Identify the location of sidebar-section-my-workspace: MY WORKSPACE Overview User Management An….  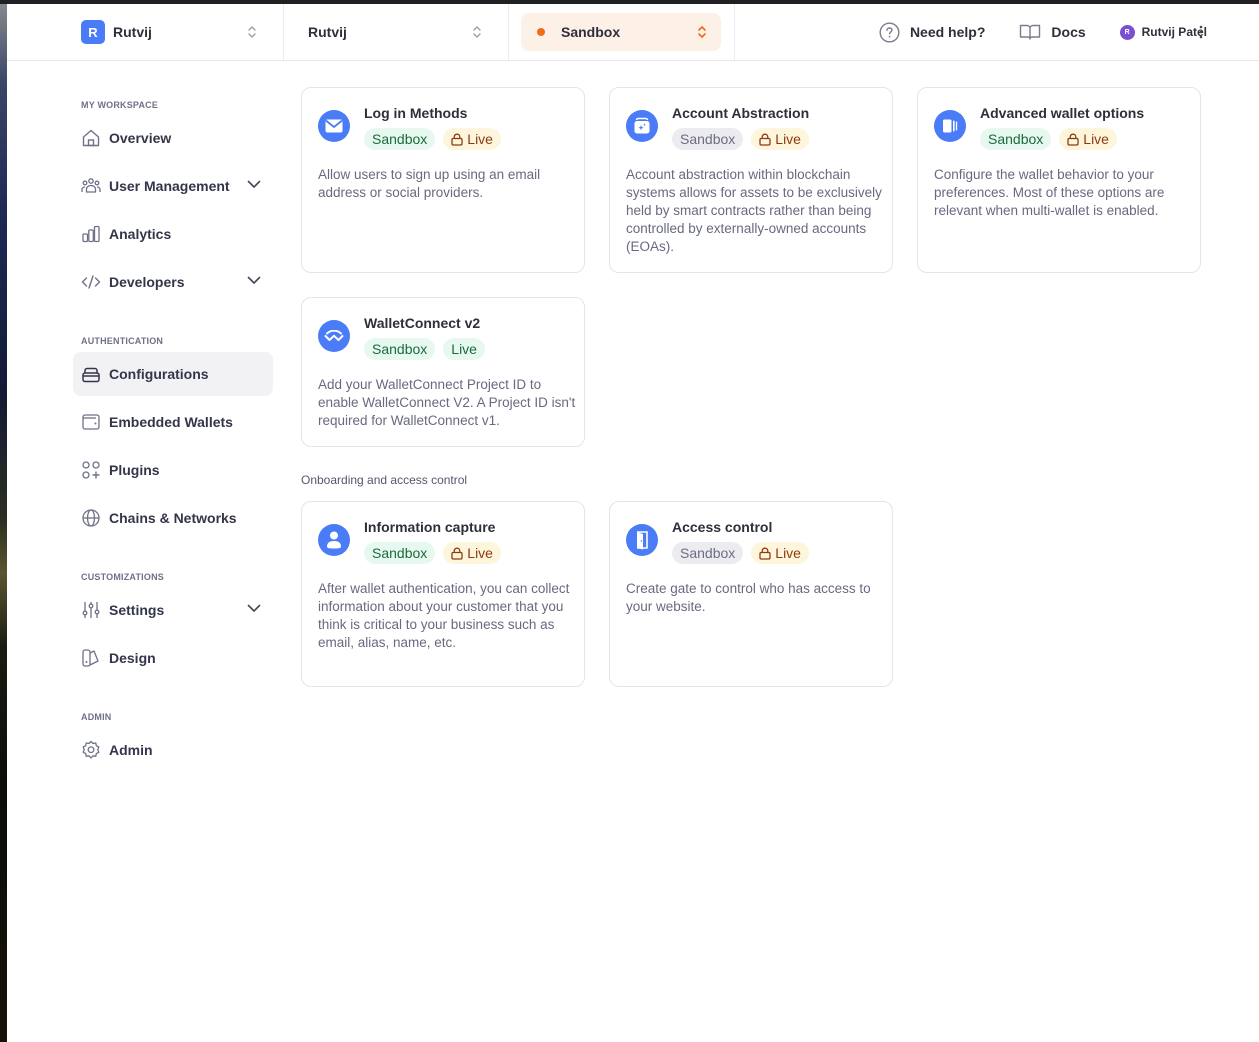
(173, 203).